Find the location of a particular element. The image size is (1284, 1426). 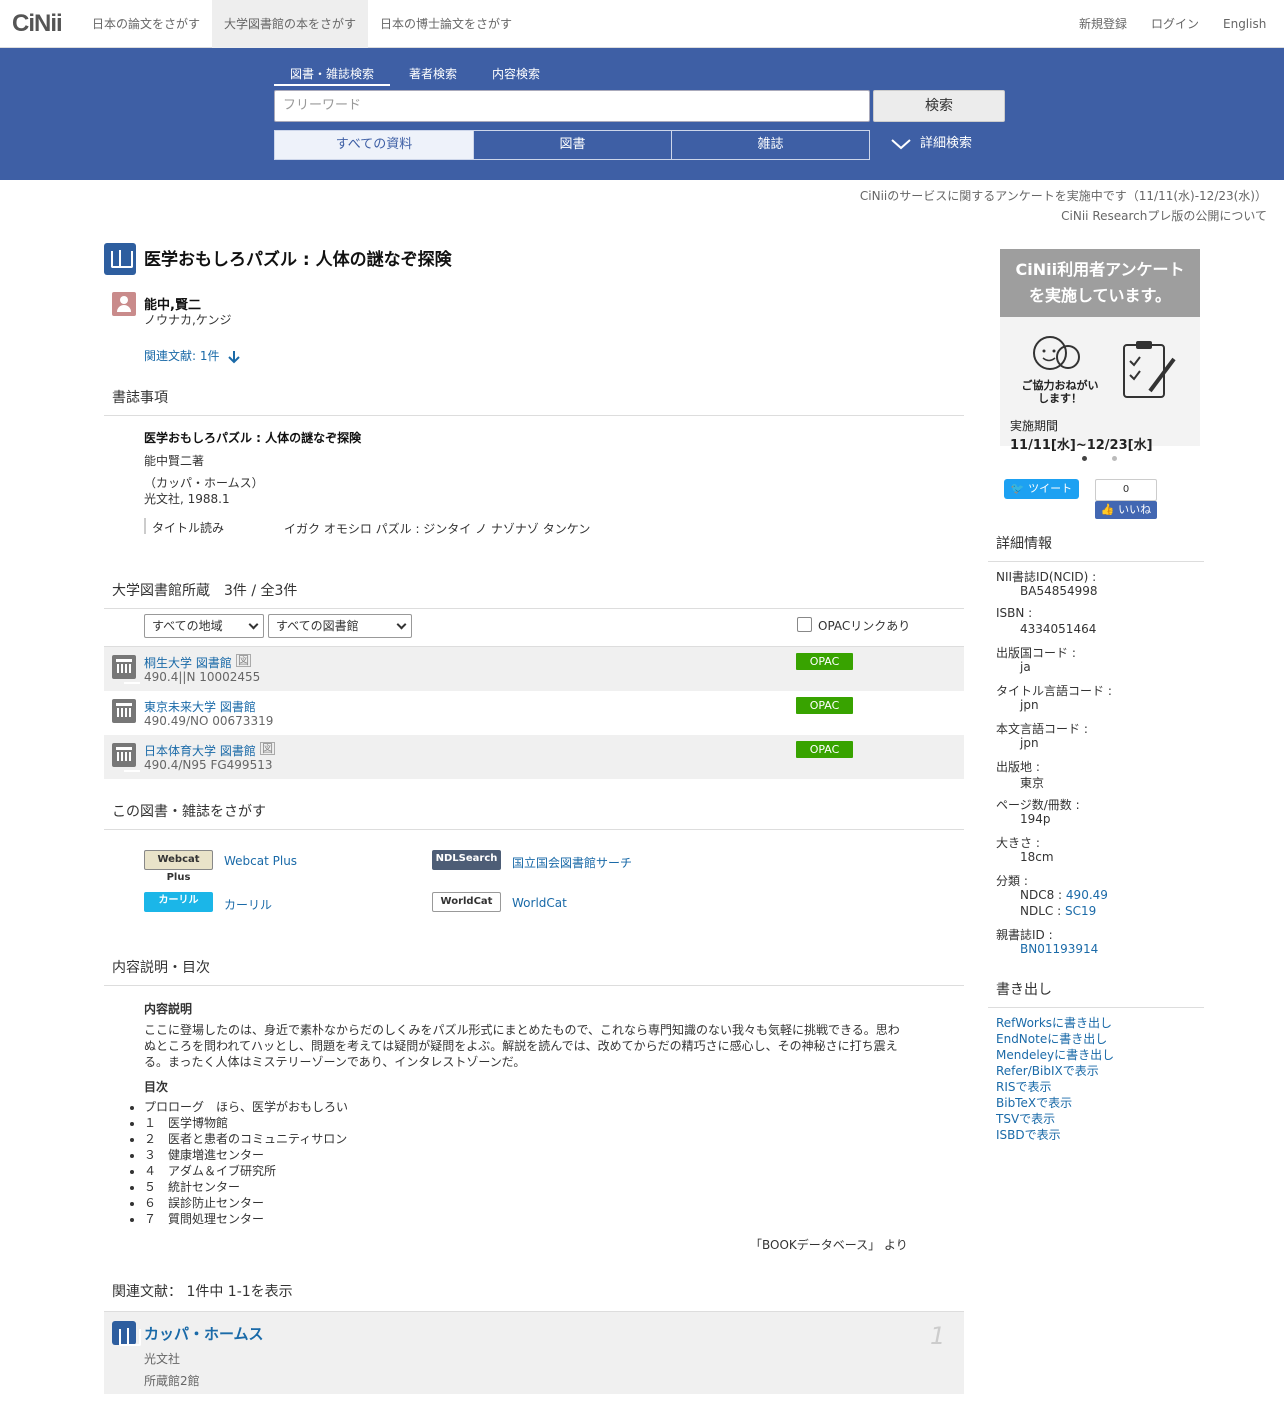

webcat-link: Webcat Plus is located at coordinates (260, 861).